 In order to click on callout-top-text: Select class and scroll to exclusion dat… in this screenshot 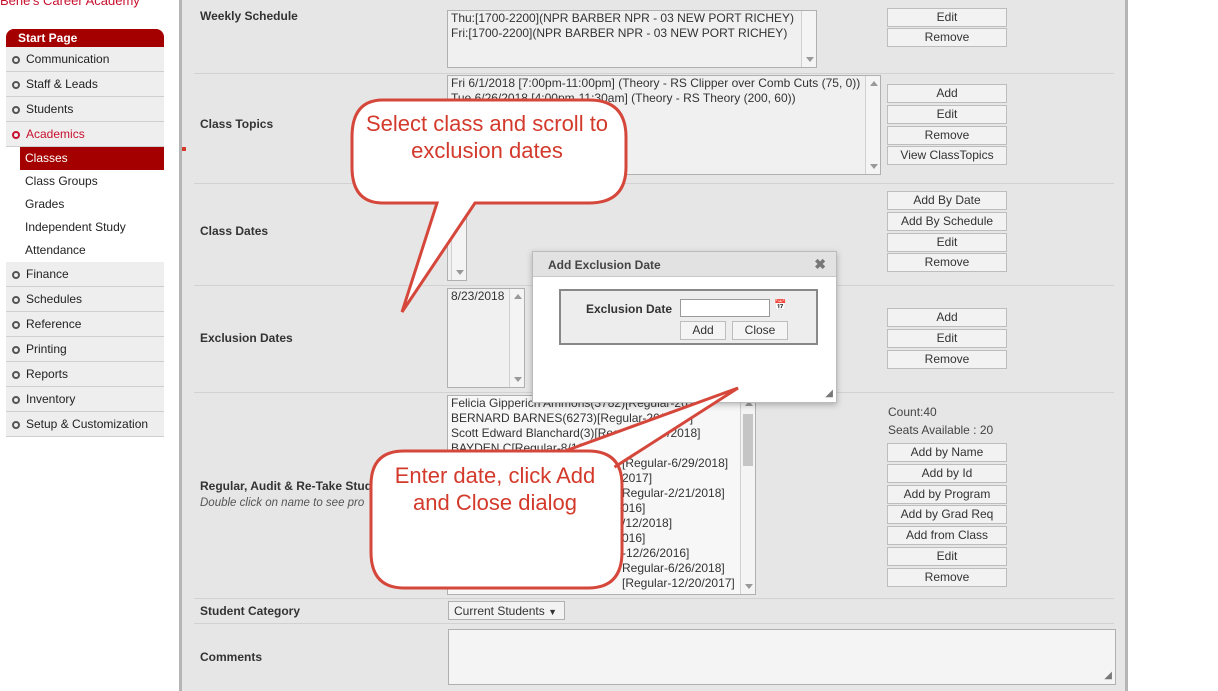, I will do `click(487, 137)`.